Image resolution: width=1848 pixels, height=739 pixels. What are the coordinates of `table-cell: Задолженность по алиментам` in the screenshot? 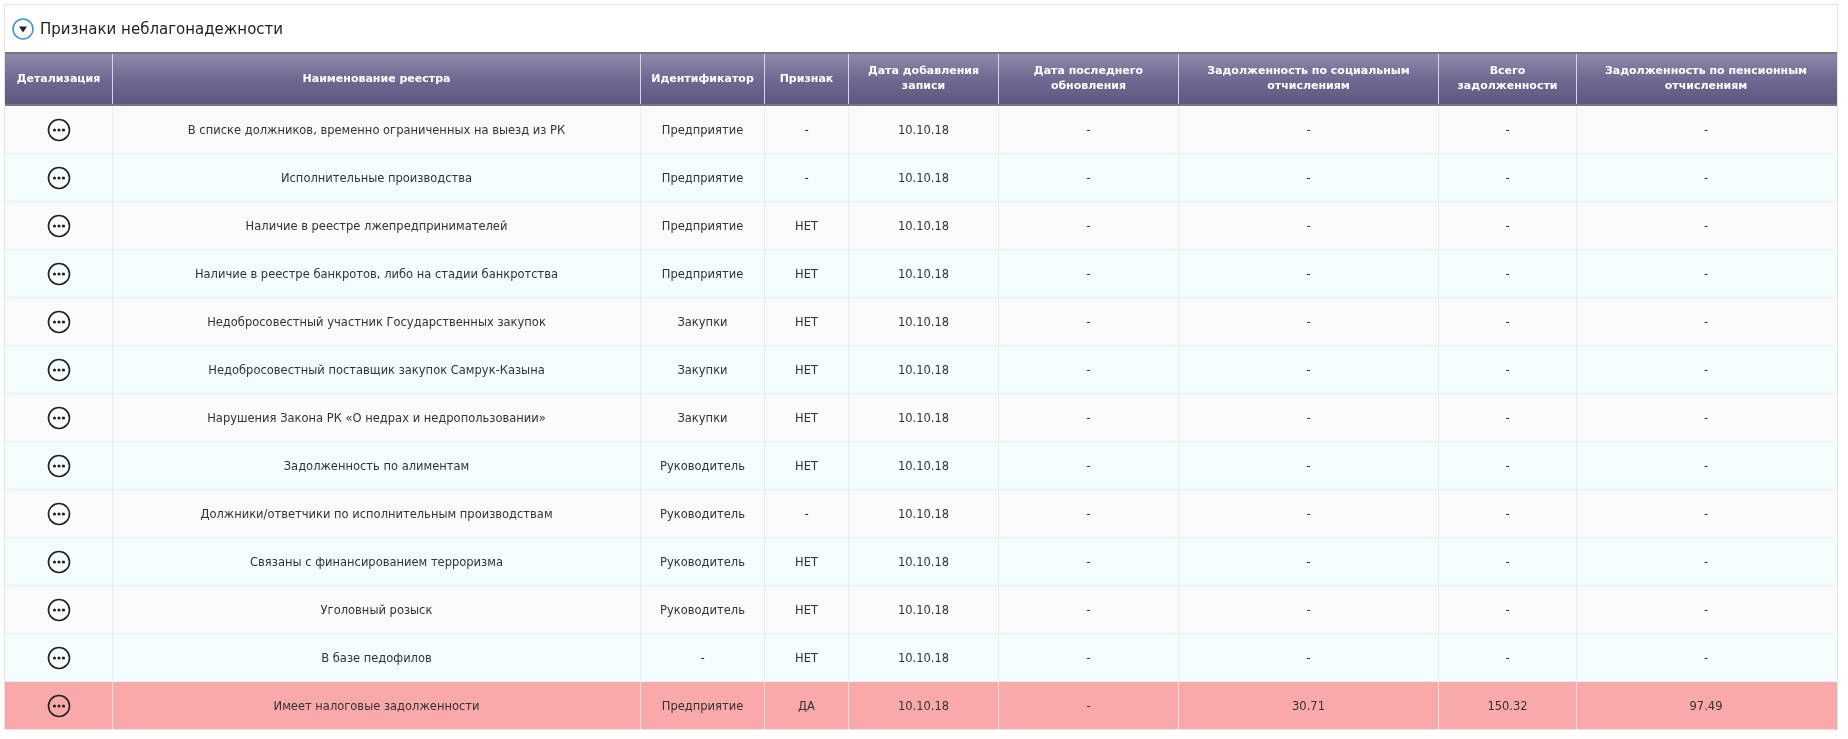 It's located at (376, 465).